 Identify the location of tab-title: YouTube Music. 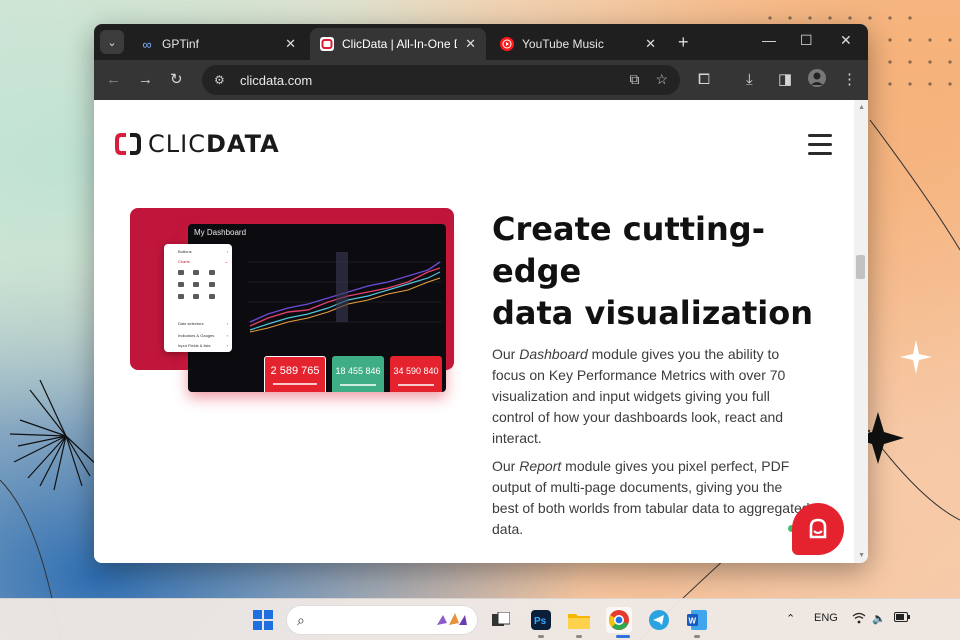
(563, 44).